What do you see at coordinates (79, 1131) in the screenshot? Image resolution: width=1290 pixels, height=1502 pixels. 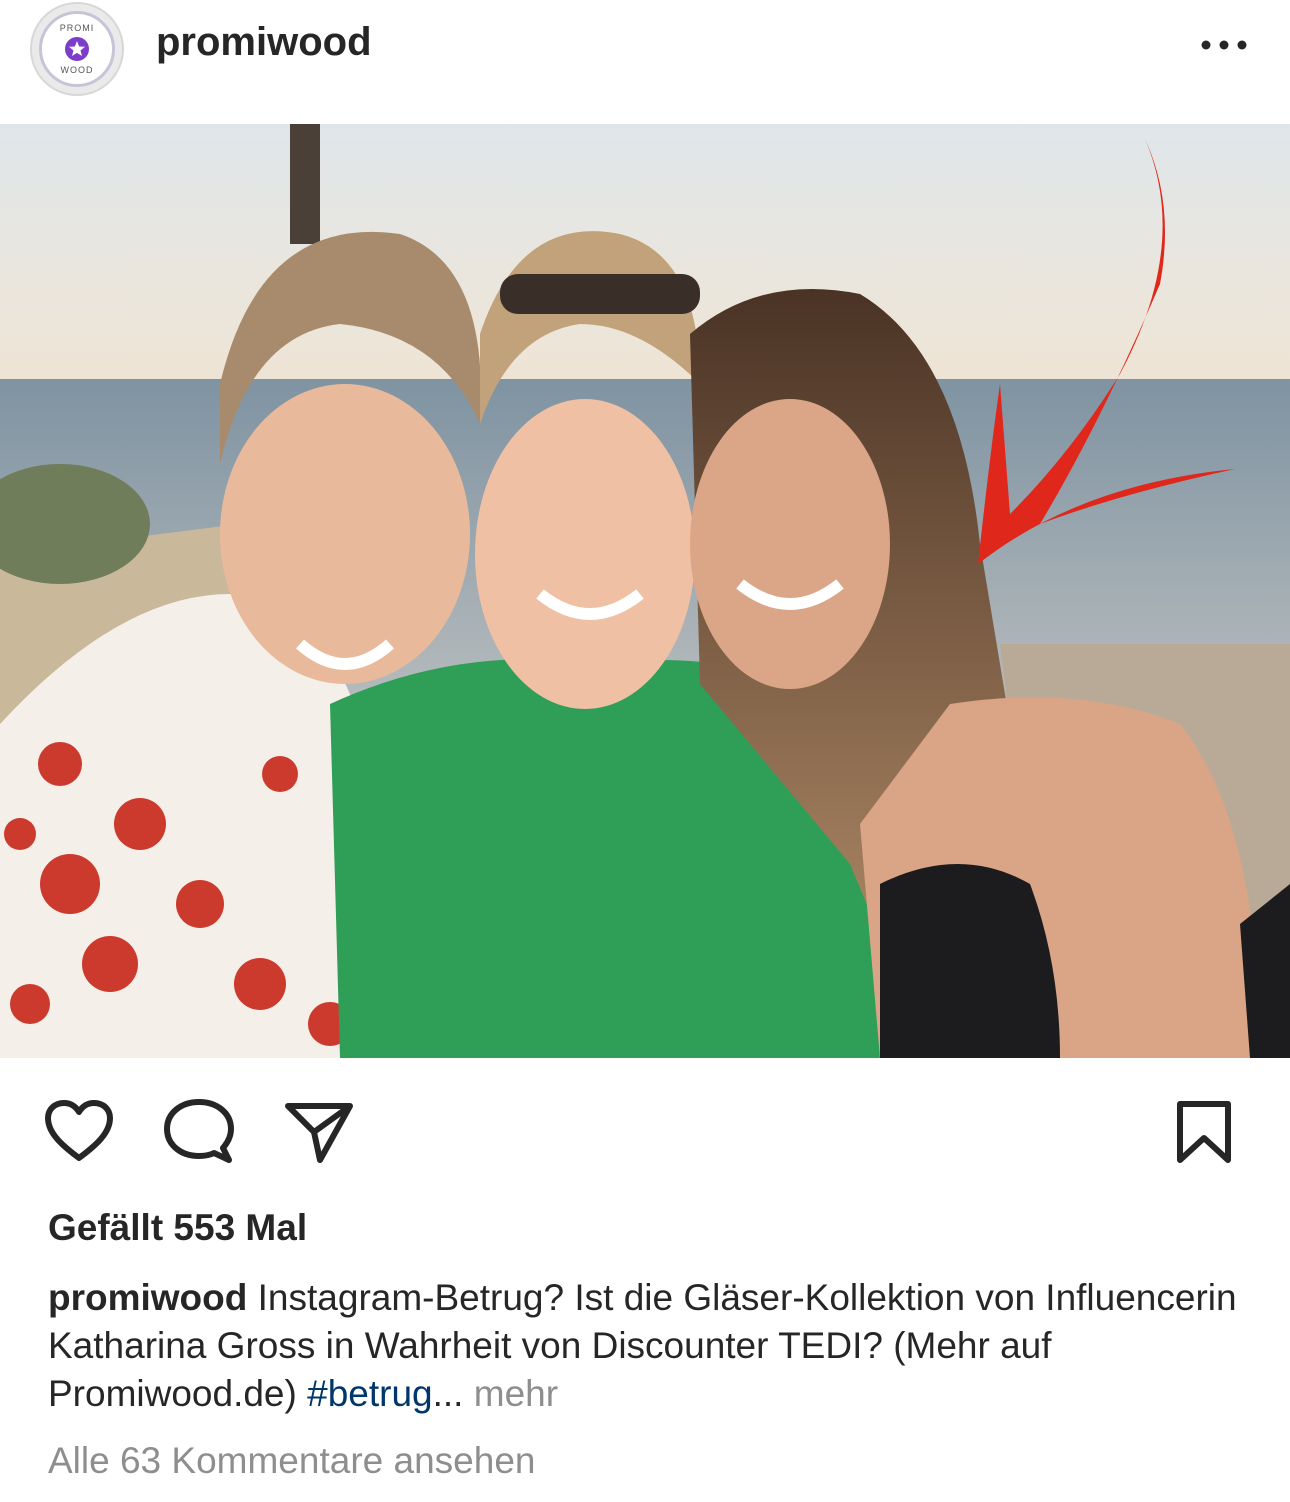 I see `heart-icon` at bounding box center [79, 1131].